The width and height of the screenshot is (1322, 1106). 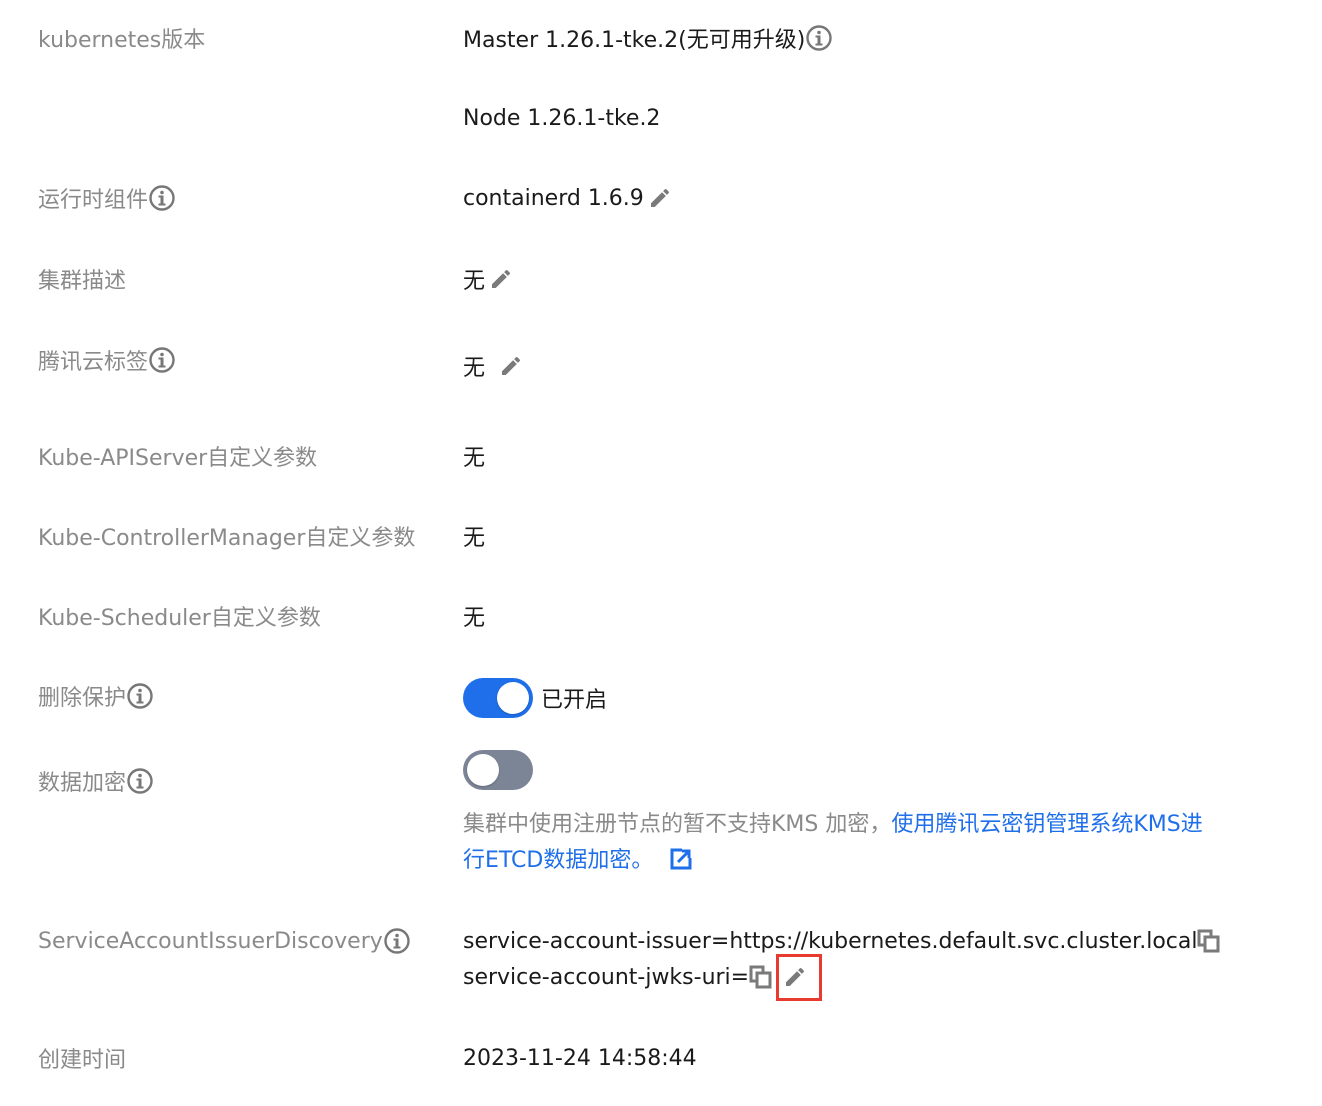 I want to click on created-label: 创建时间, so click(x=82, y=1060).